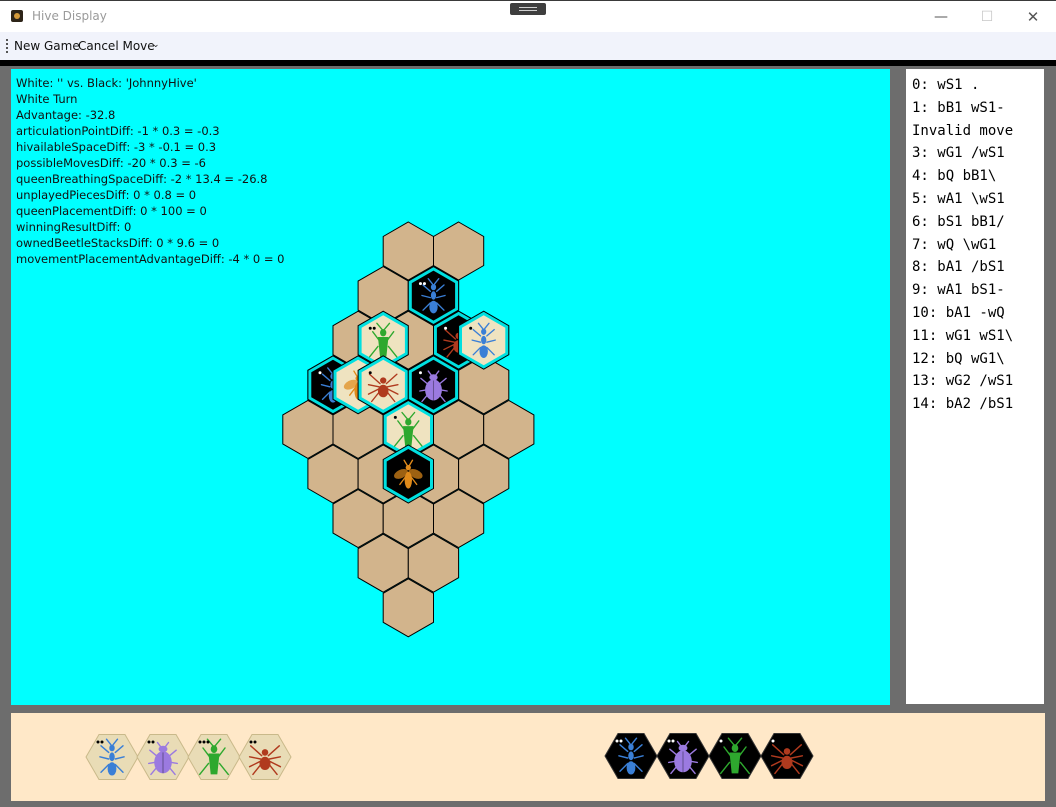 The image size is (1056, 807). Describe the element at coordinates (66, 115) in the screenshot. I see `stat-line: Advantage: -32.8` at that location.